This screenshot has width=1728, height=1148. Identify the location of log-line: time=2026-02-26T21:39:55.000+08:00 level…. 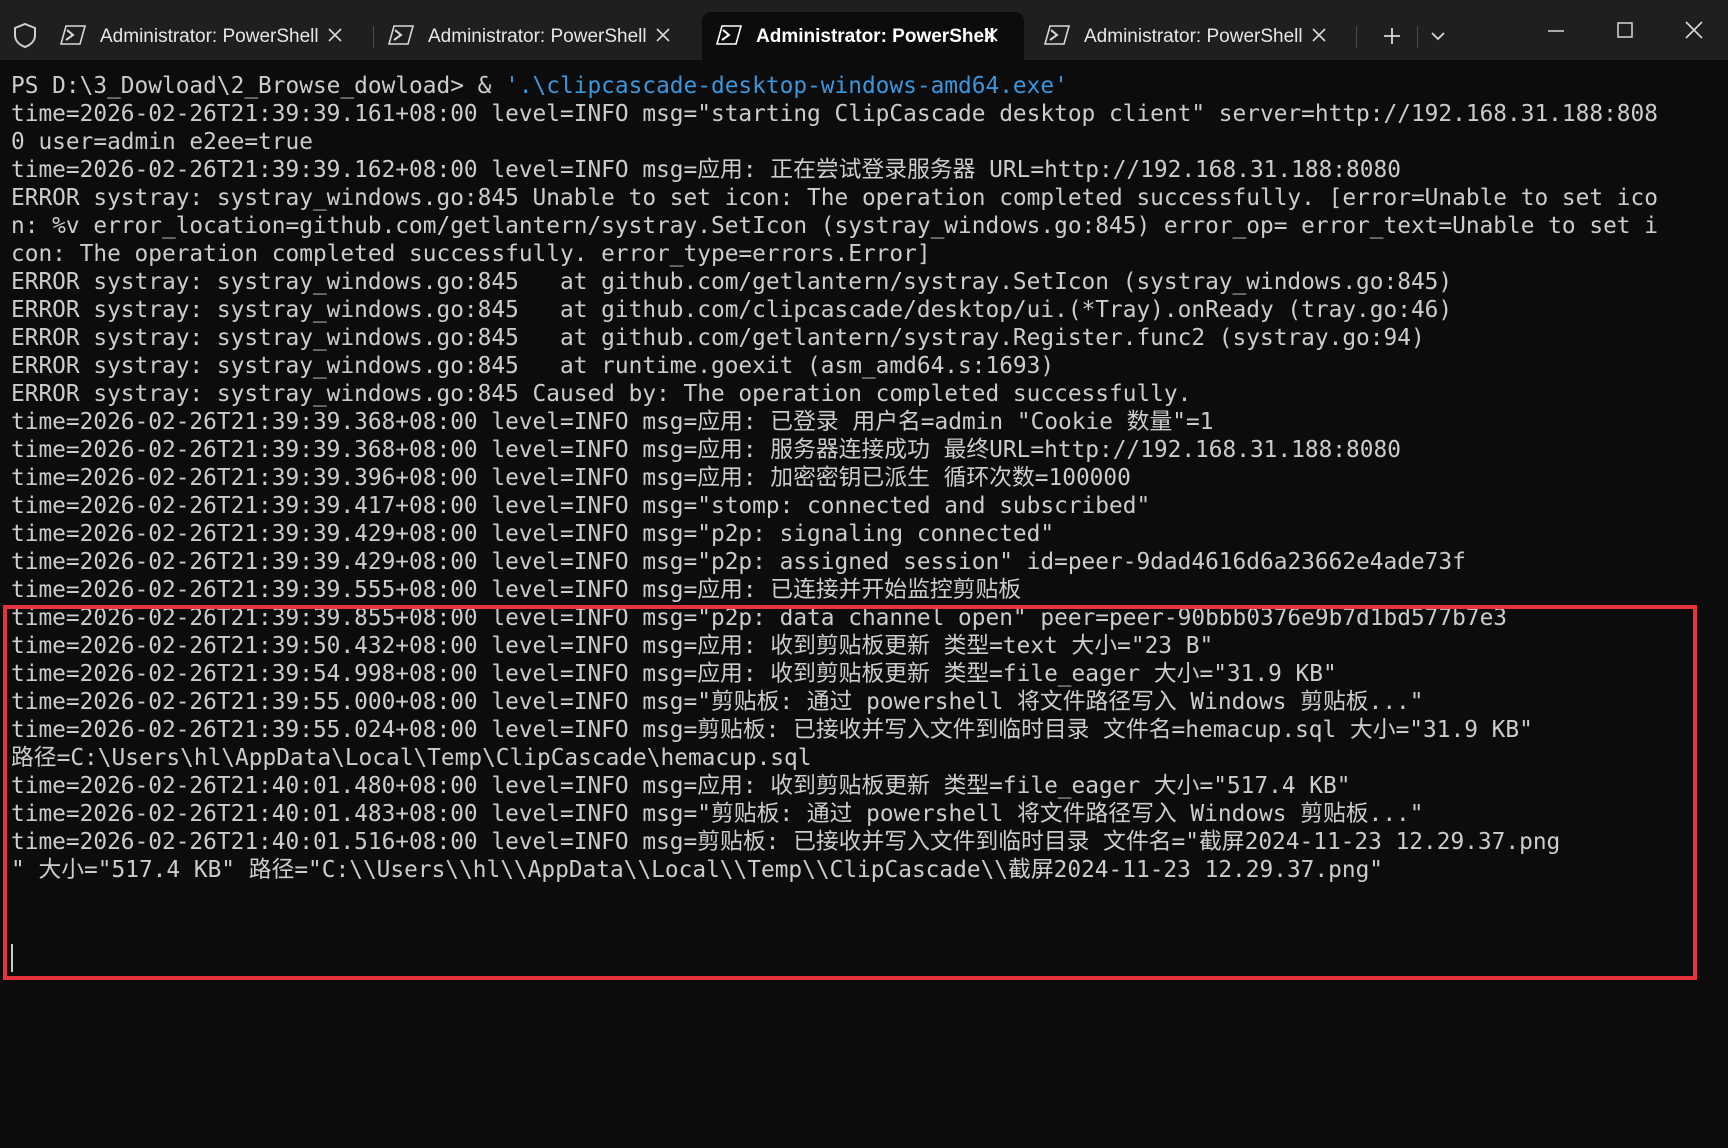
(717, 702).